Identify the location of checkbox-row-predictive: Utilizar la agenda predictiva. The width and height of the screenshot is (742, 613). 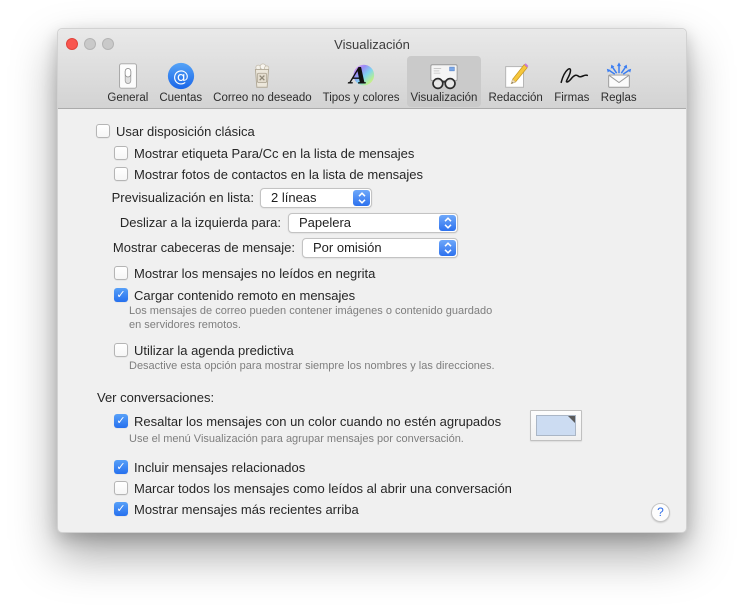
(204, 350).